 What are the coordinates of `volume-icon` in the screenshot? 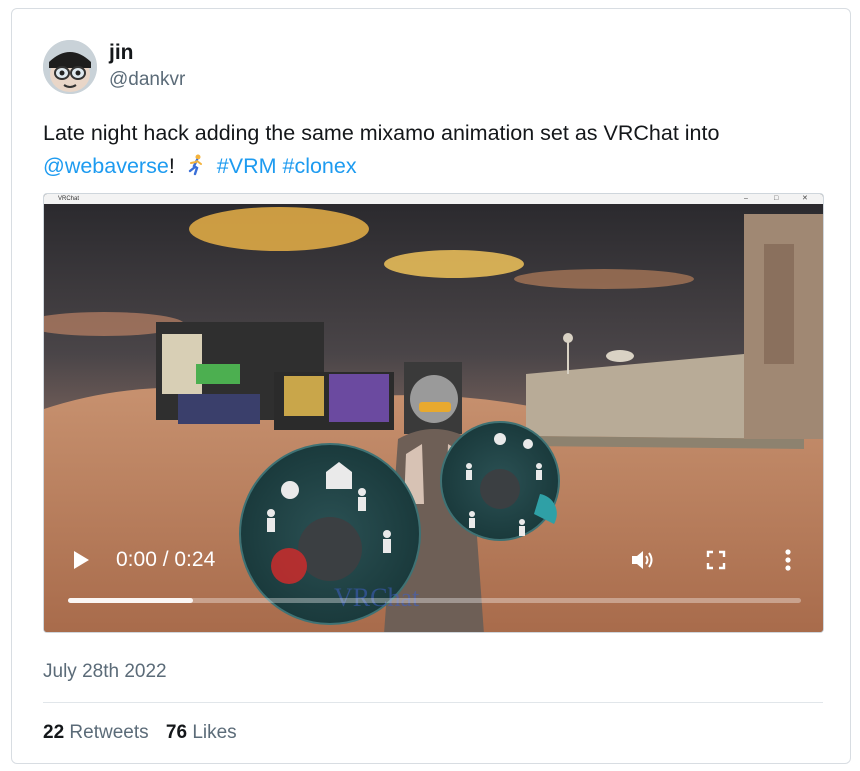 It's located at (643, 560).